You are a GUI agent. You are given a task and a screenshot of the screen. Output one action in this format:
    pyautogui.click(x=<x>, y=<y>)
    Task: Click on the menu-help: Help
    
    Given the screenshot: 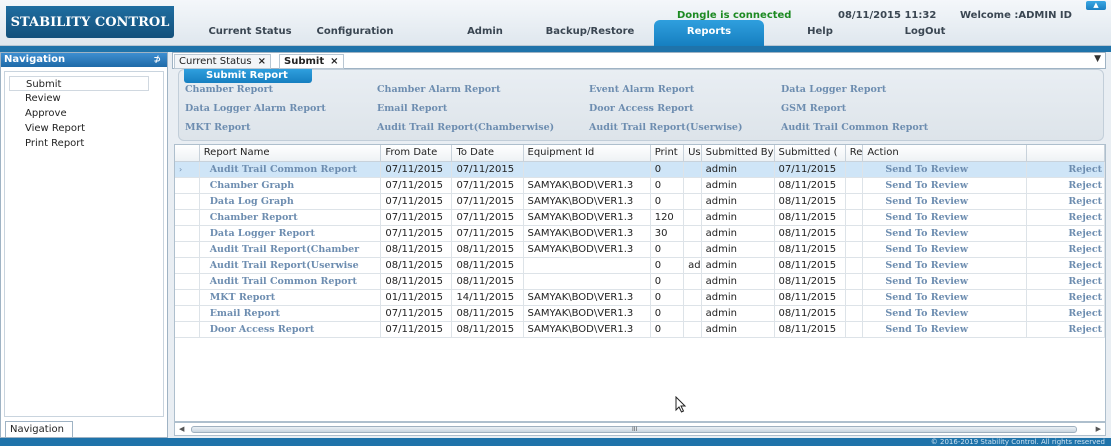 What is the action you would take?
    pyautogui.click(x=820, y=33)
    